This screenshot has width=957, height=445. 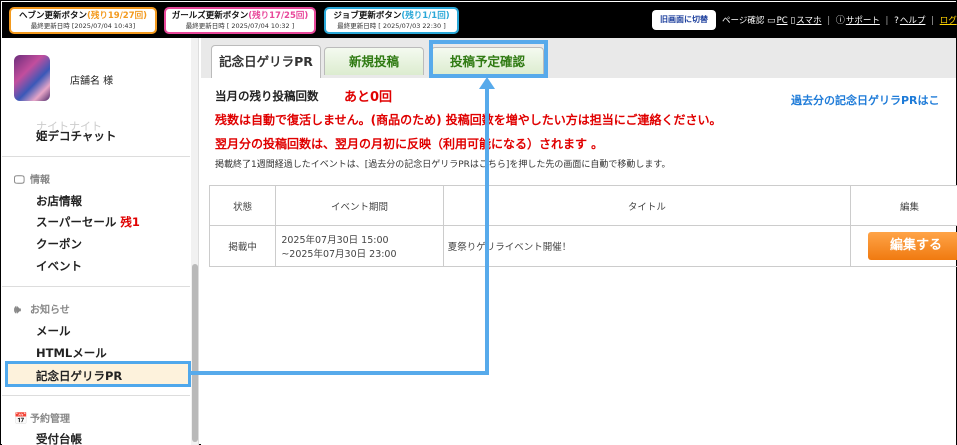 What do you see at coordinates (487, 232) in the screenshot?
I see `annotation-line-vertical` at bounding box center [487, 232].